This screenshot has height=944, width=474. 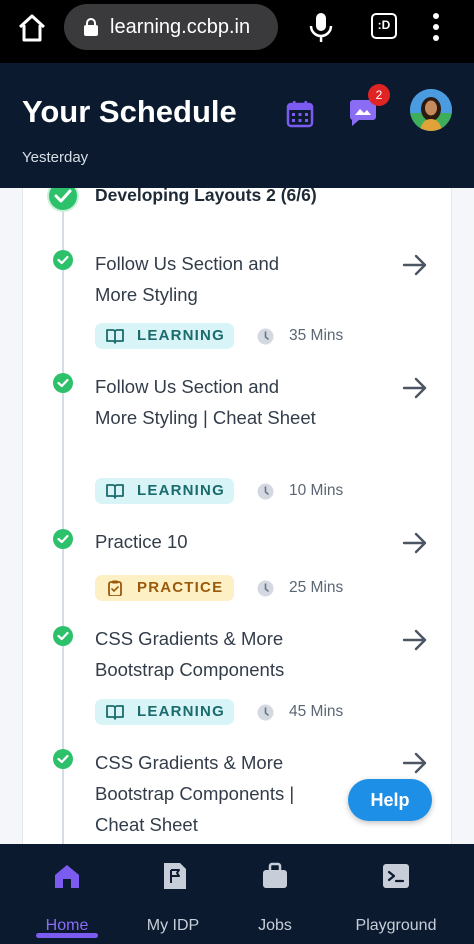 I want to click on url-text: learning.ccbp.in, so click(x=180, y=27).